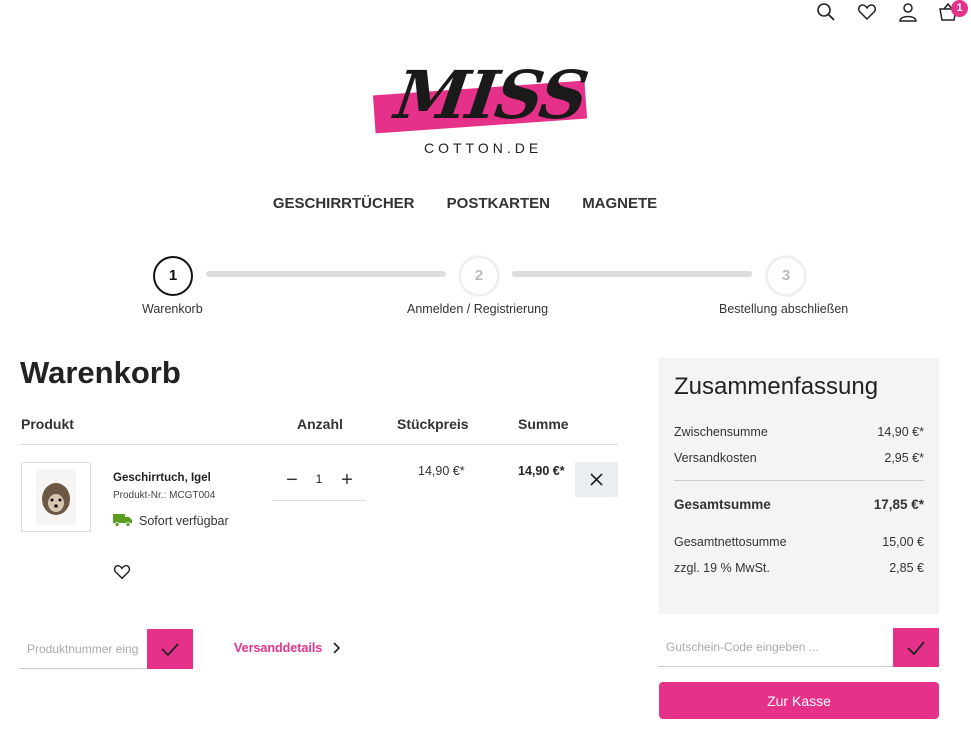 This screenshot has height=730, width=971. Describe the element at coordinates (278, 648) in the screenshot. I see `shipping-details-text: Versanddetails` at that location.